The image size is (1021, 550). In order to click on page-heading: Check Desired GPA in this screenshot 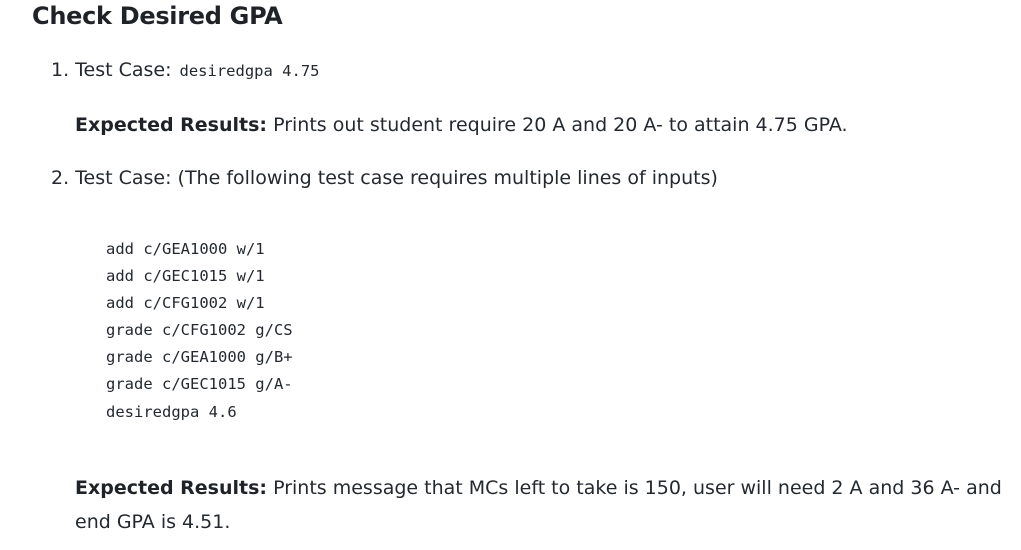, I will do `click(157, 16)`.